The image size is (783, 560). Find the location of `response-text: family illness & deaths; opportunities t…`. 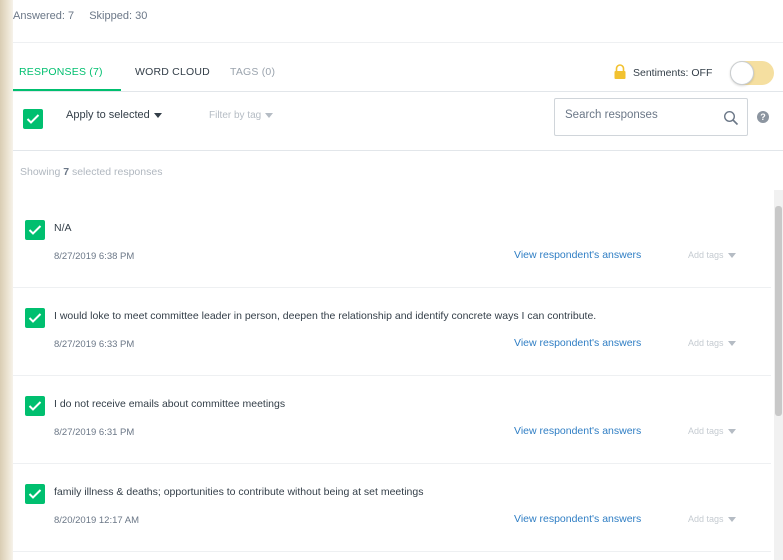

response-text: family illness & deaths; opportunities t… is located at coordinates (239, 492).